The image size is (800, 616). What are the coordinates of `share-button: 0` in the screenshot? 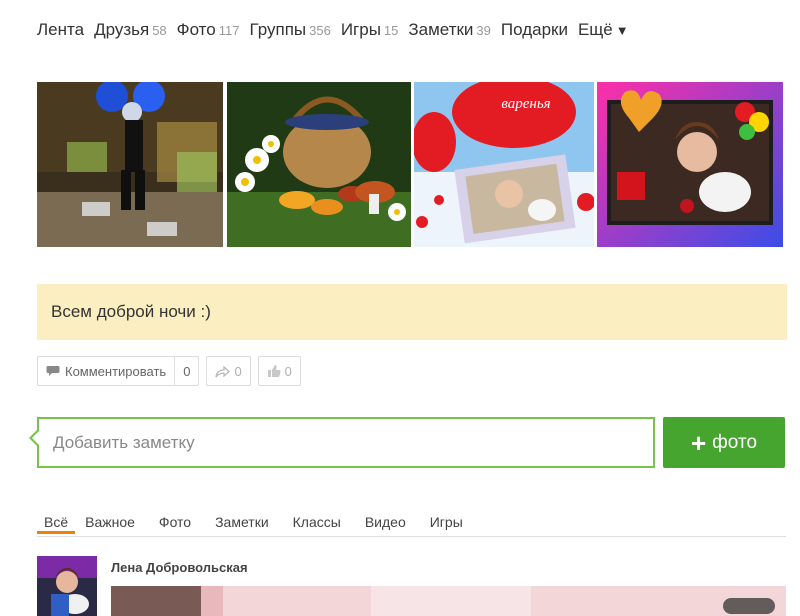 It's located at (228, 371).